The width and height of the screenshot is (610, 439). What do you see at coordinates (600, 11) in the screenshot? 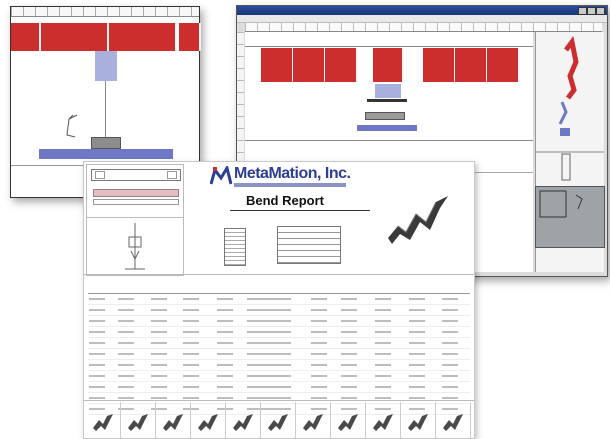
I see `close-button` at bounding box center [600, 11].